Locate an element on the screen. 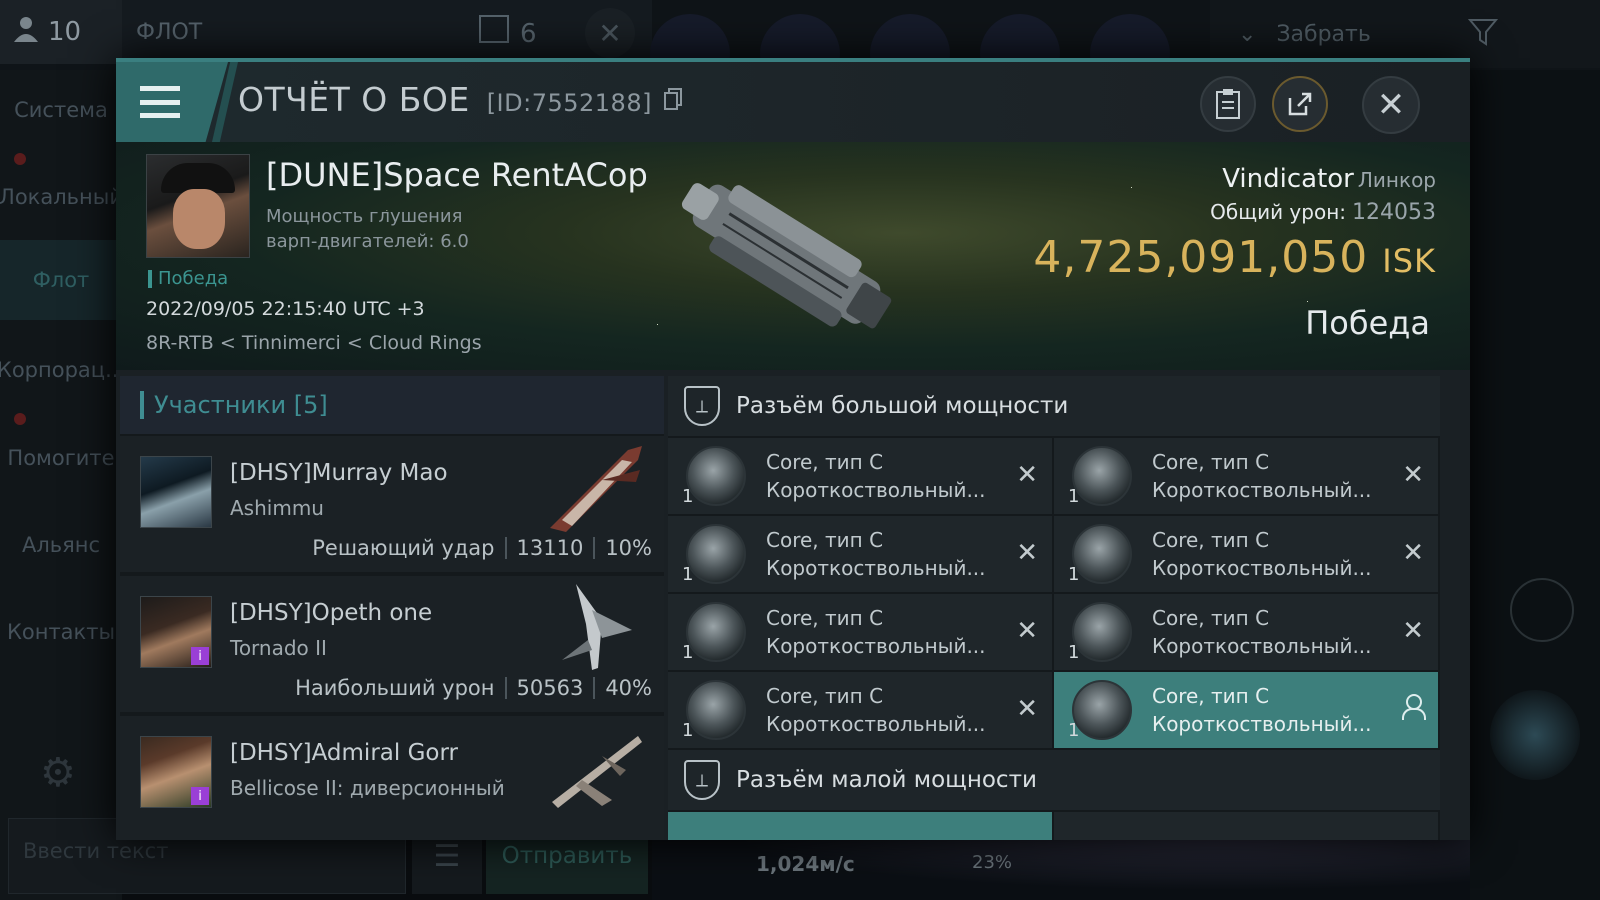 This screenshot has height=900, width=1600. participant-stats: Решающий удар 13110 10% is located at coordinates (482, 548).